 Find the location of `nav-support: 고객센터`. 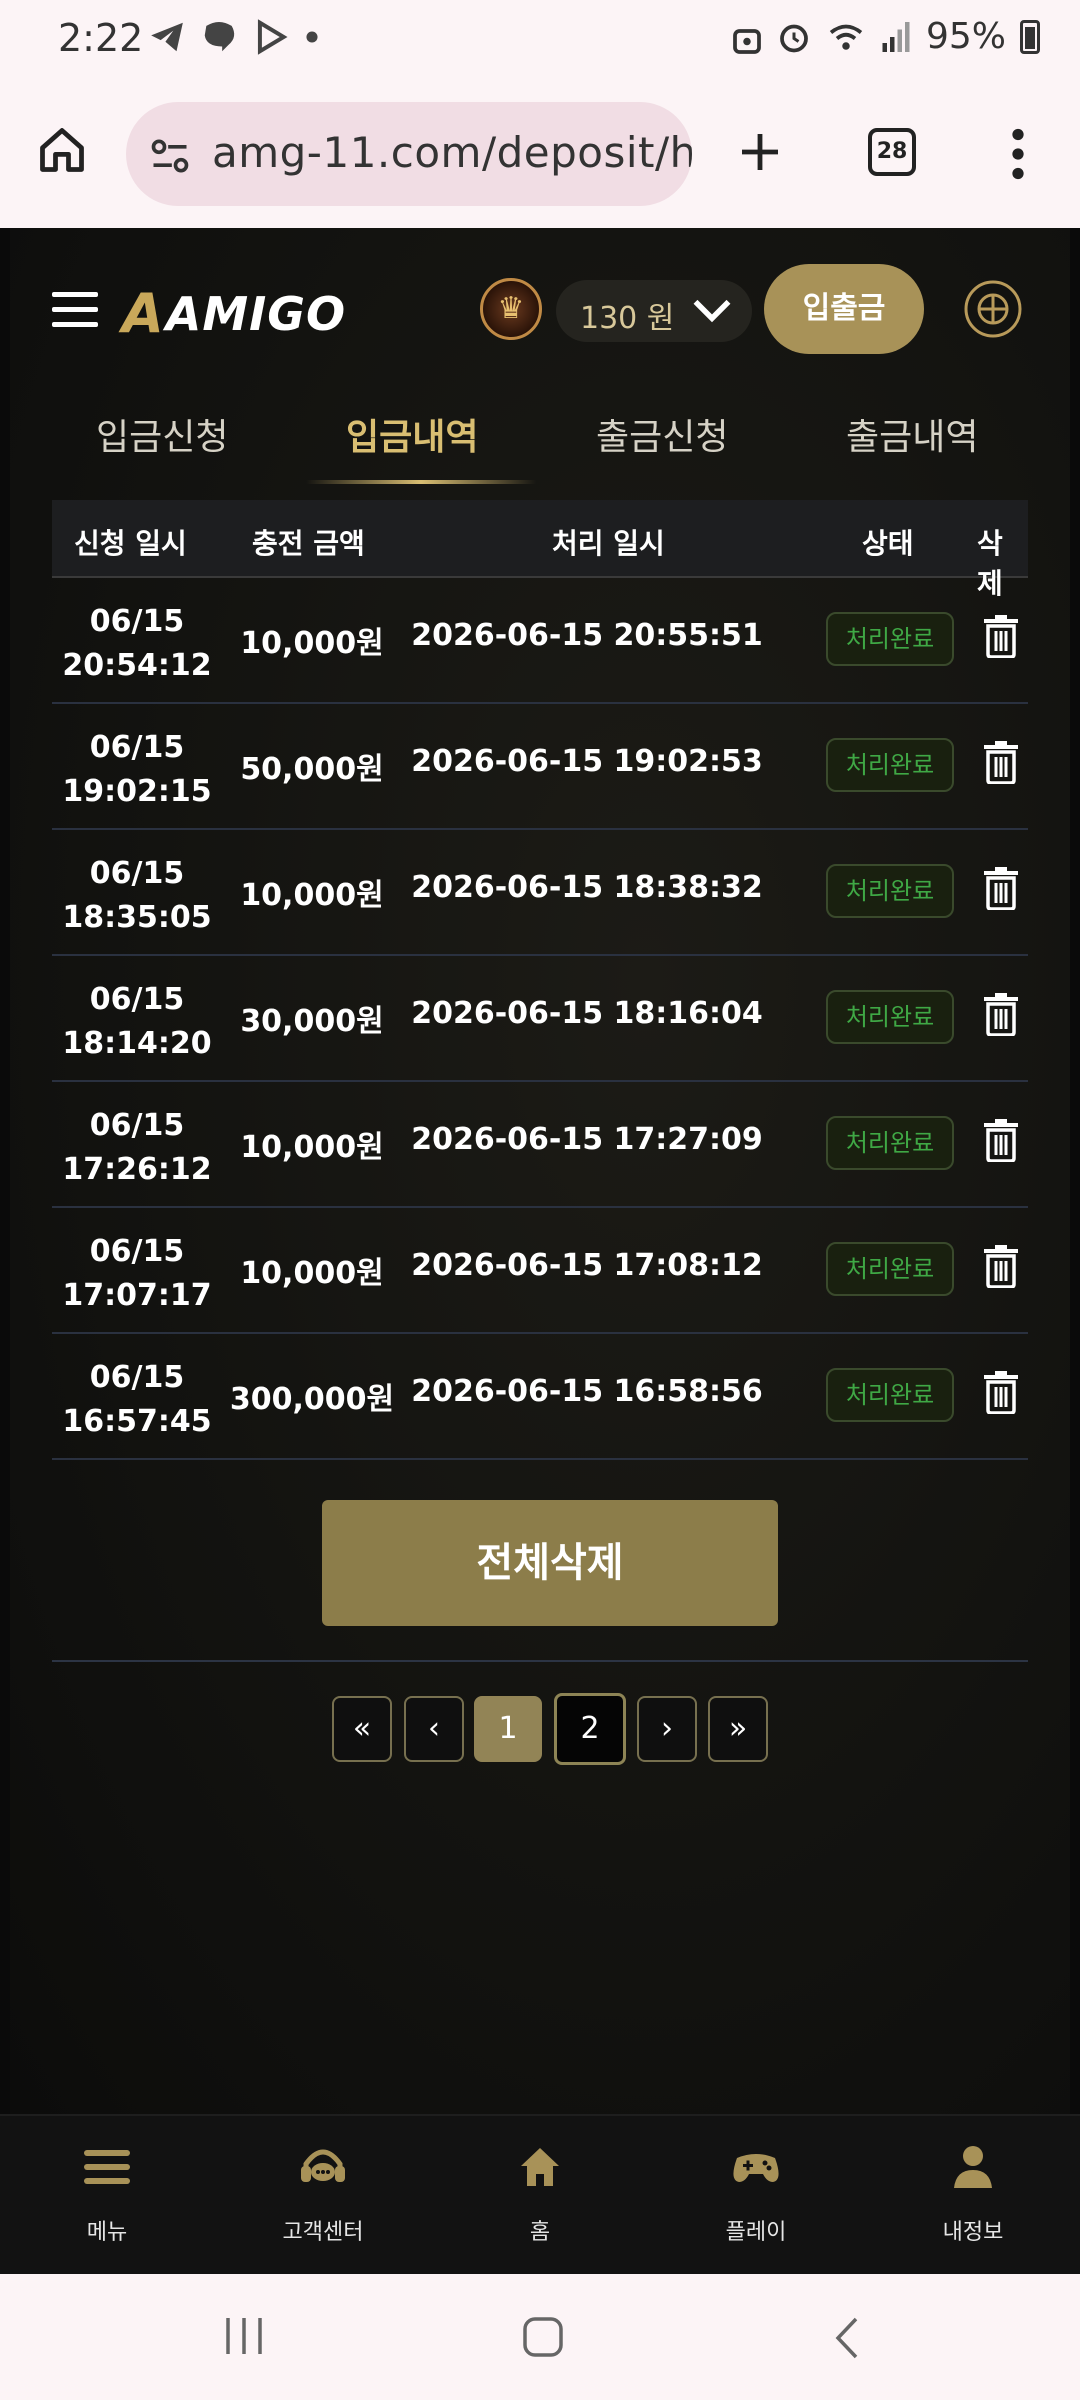

nav-support: 고객센터 is located at coordinates (323, 2194).